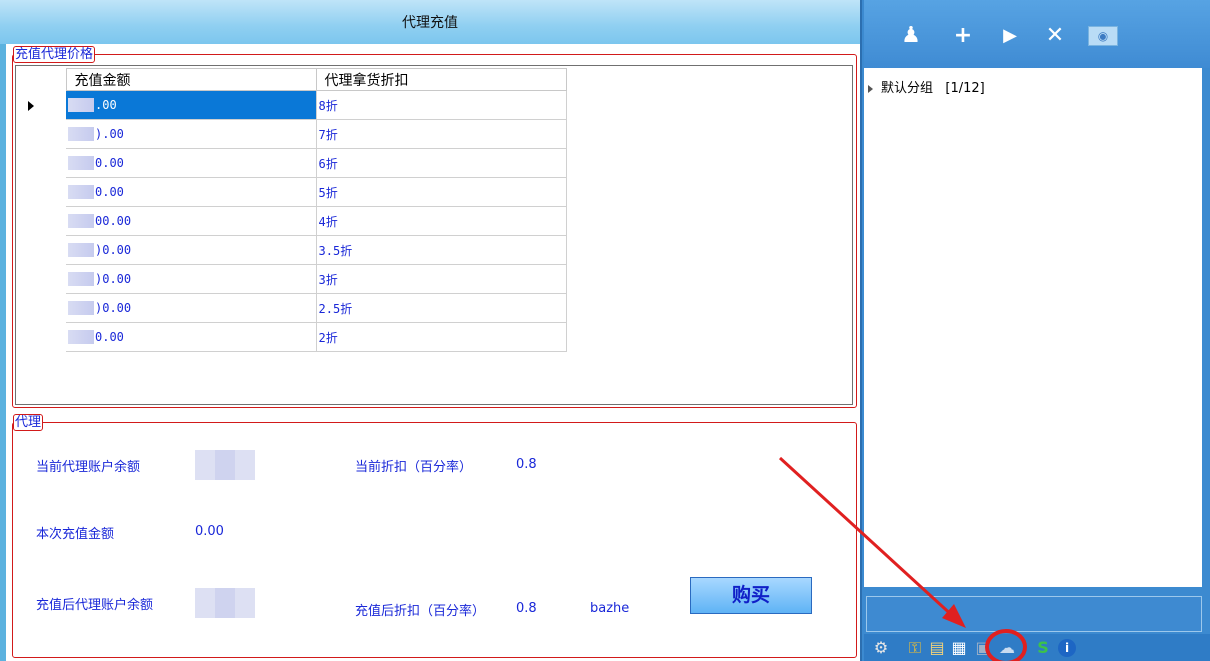 The height and width of the screenshot is (661, 1210). Describe the element at coordinates (937, 648) in the screenshot. I see `lock-icon: ▤` at that location.